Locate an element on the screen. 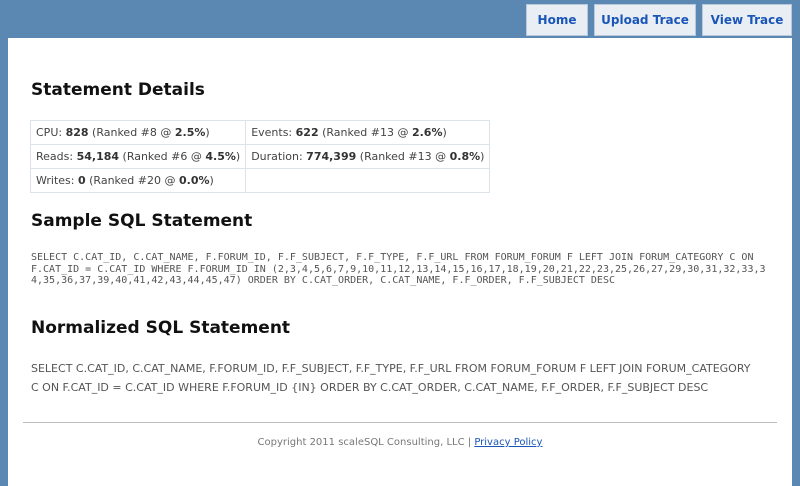 Image resolution: width=800 pixels, height=486 pixels. sample-sql-heading: Sample SQL Statement is located at coordinates (142, 221).